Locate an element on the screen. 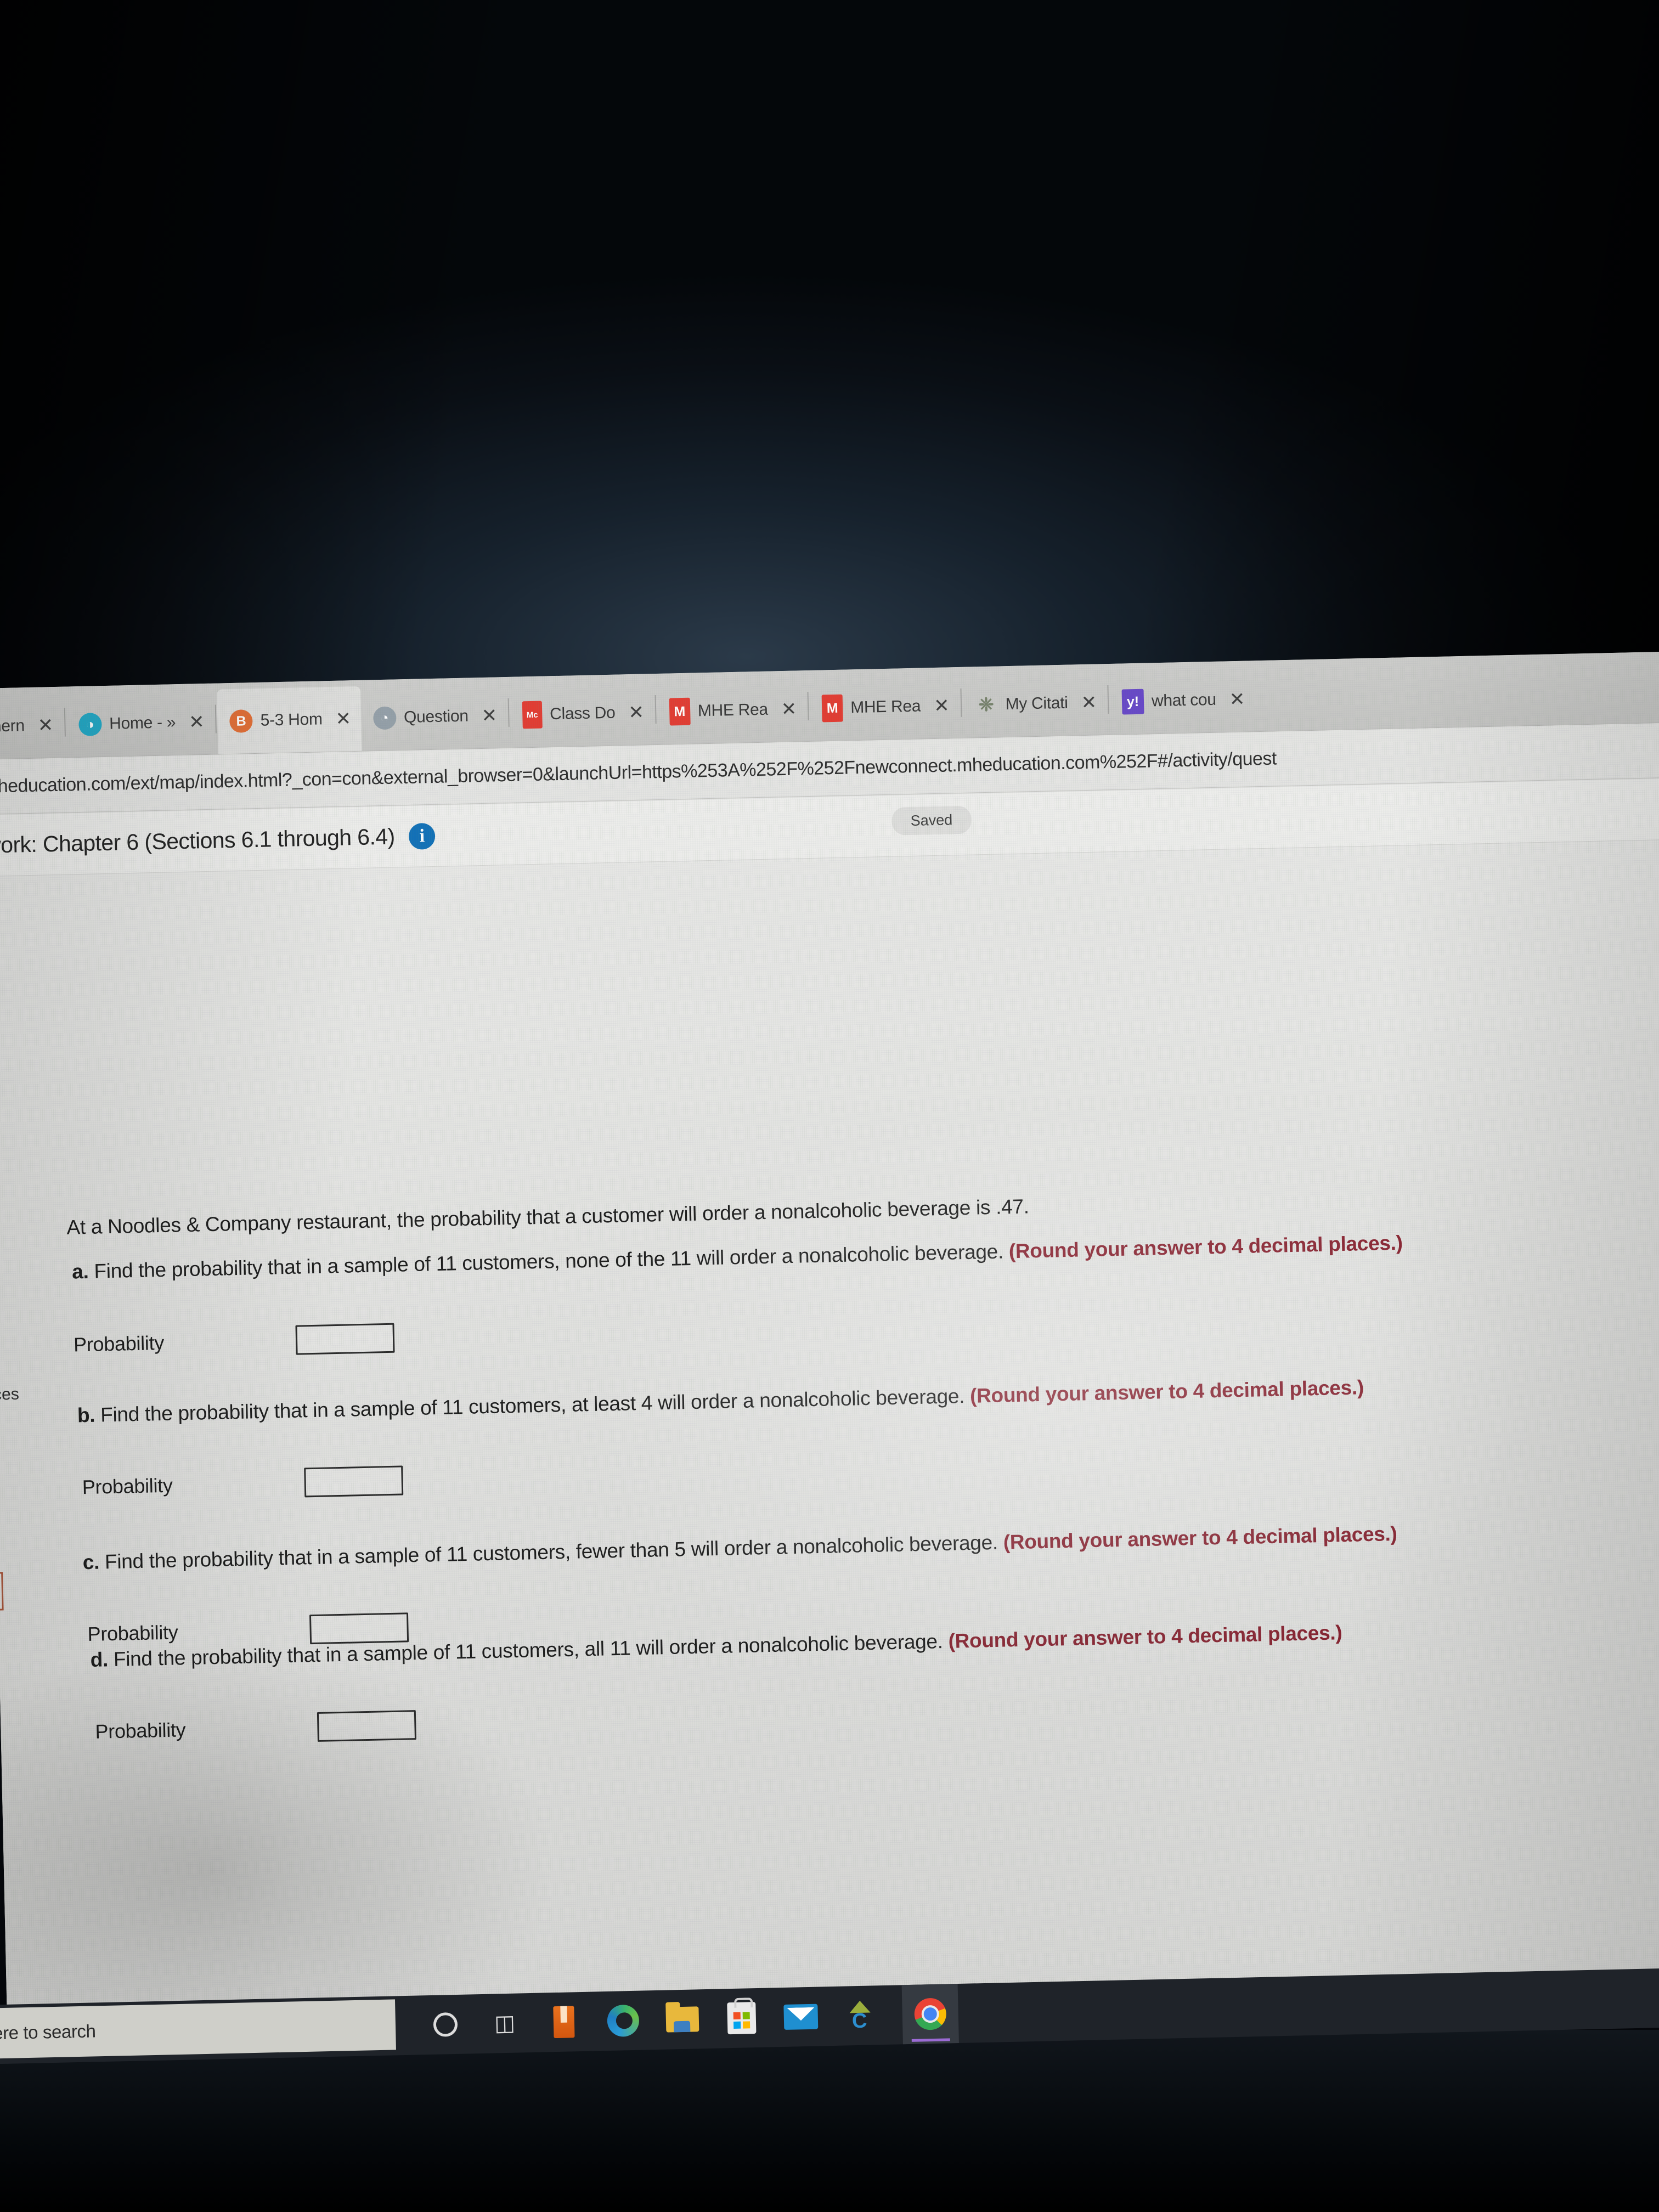 This screenshot has width=1659, height=2212. probability-input-a is located at coordinates (345, 1339).